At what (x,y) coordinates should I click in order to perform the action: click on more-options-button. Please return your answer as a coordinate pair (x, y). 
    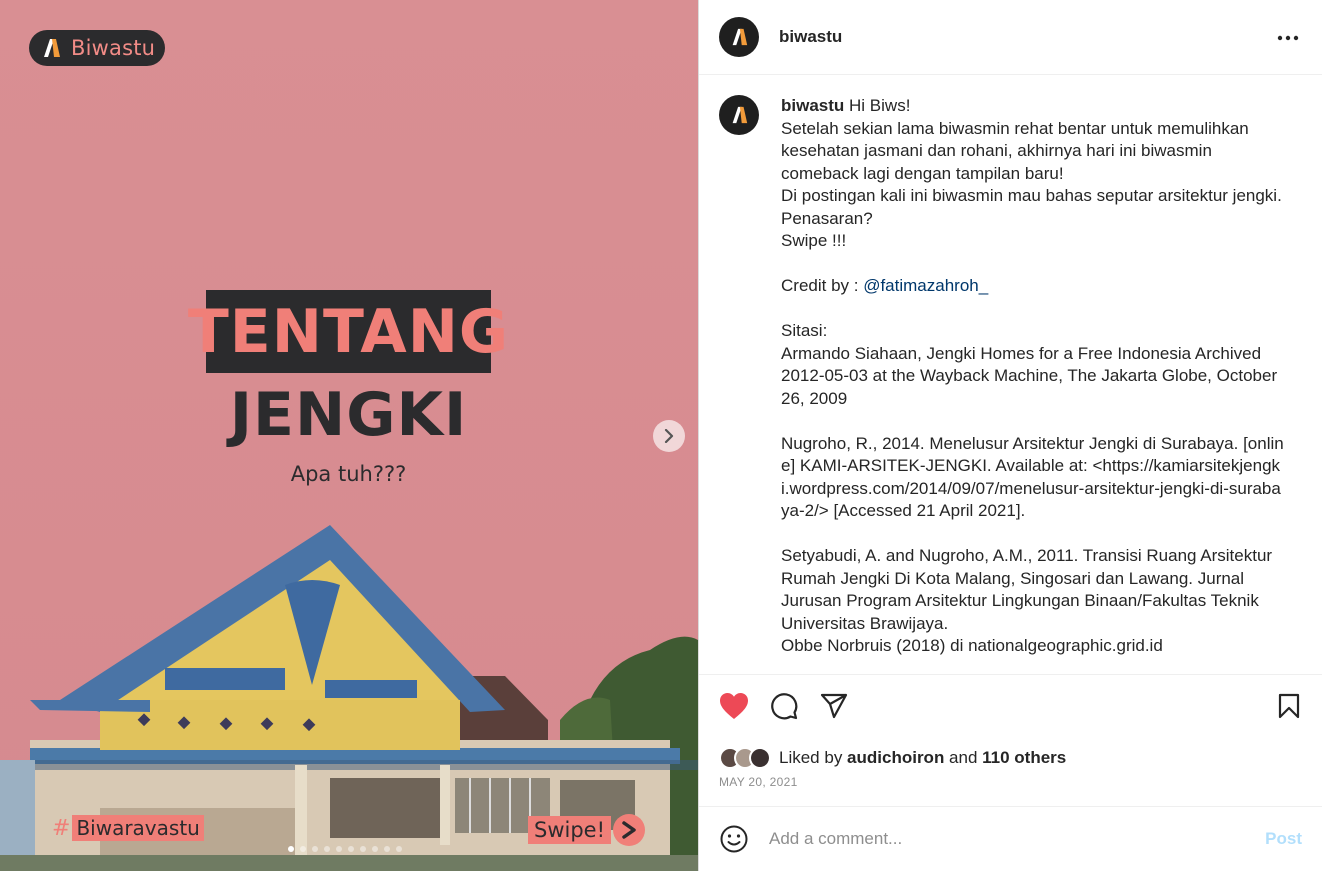
    Looking at the image, I should click on (1288, 38).